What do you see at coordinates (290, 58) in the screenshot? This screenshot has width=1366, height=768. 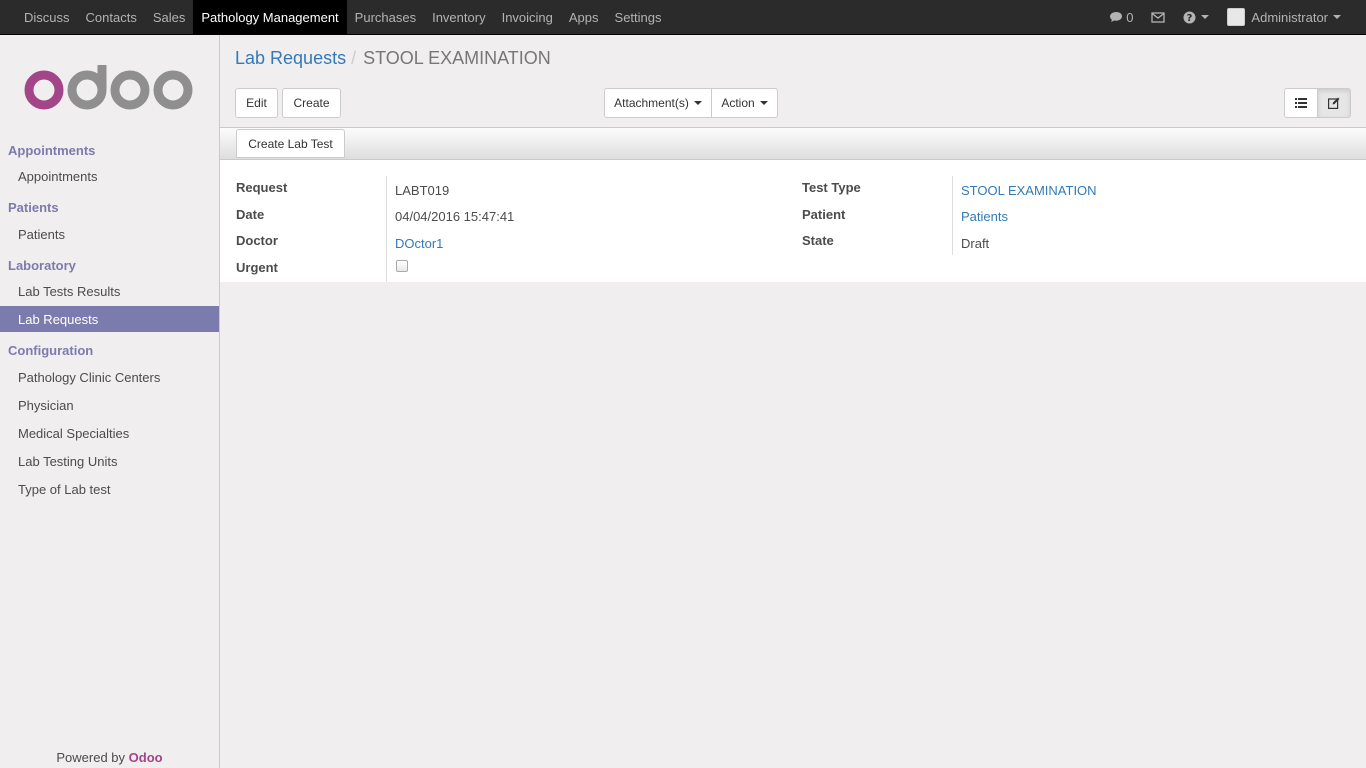 I see `breadcrumb-lab-requests: Lab Requests` at bounding box center [290, 58].